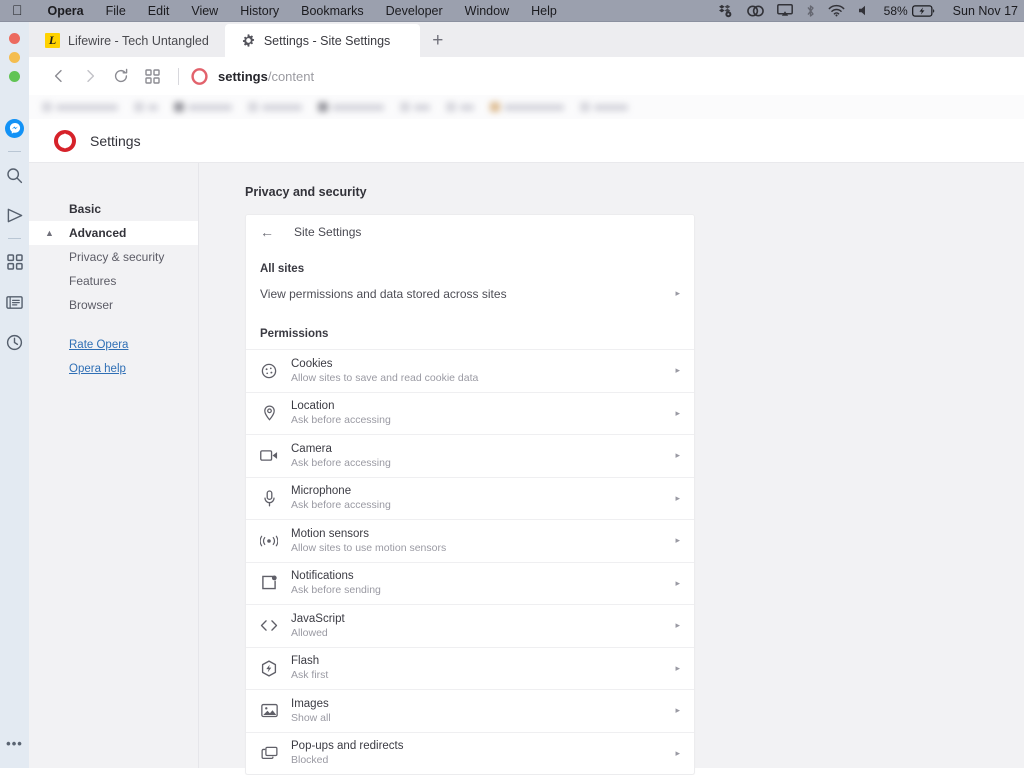  I want to click on reload-icon, so click(121, 76).